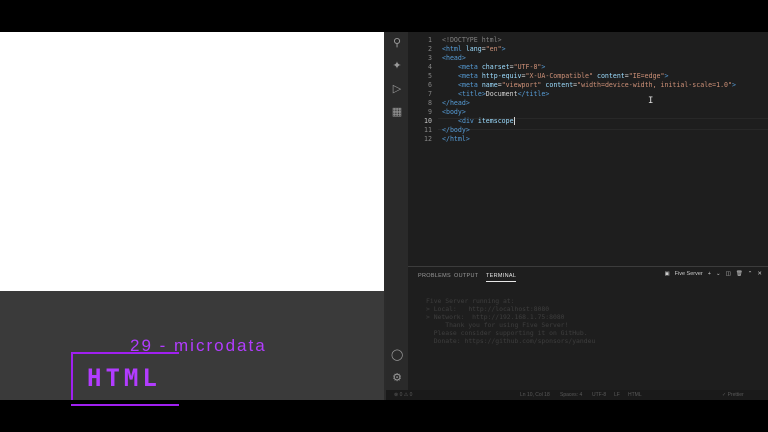 This screenshot has height=432, width=768. What do you see at coordinates (535, 395) in the screenshot?
I see `cursor-position: Ln 10, Col 18` at bounding box center [535, 395].